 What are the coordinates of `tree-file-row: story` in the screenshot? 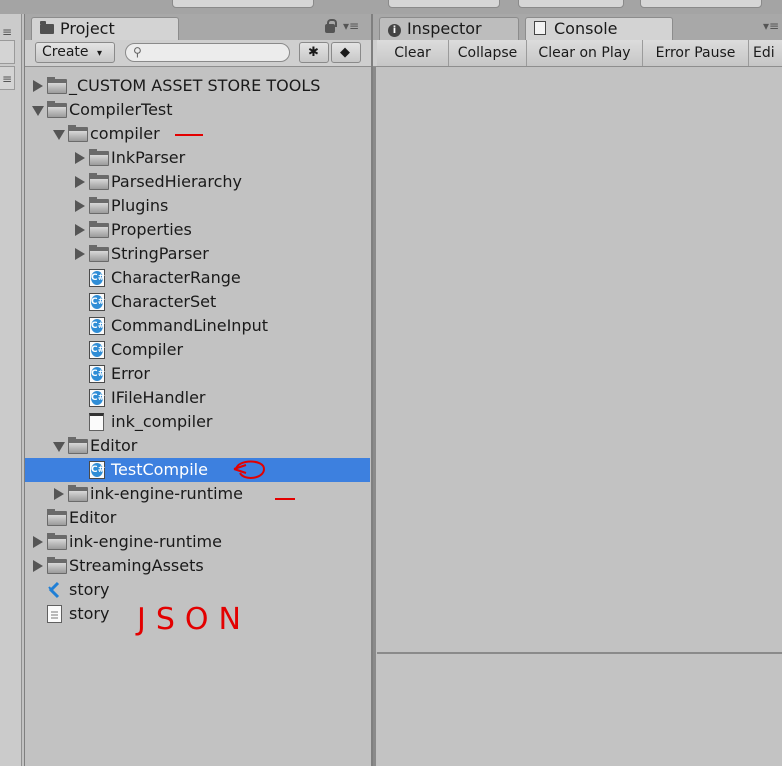 It's located at (197, 590).